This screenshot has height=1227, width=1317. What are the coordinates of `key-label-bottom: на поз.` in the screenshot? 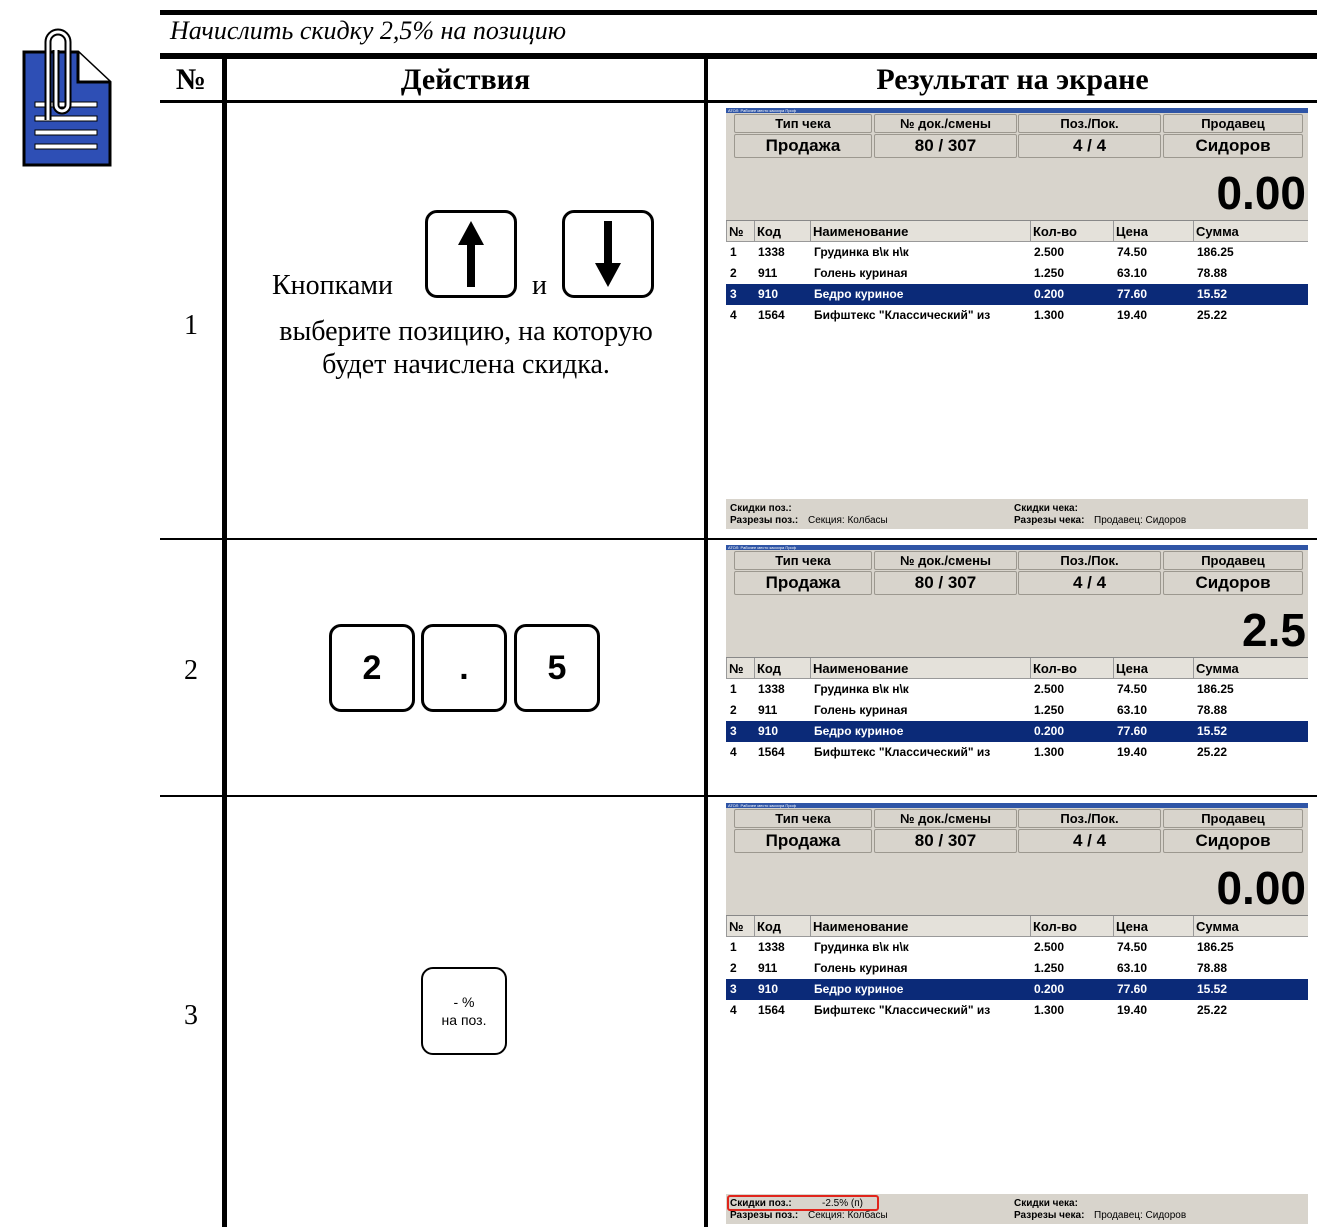 It's located at (464, 1020).